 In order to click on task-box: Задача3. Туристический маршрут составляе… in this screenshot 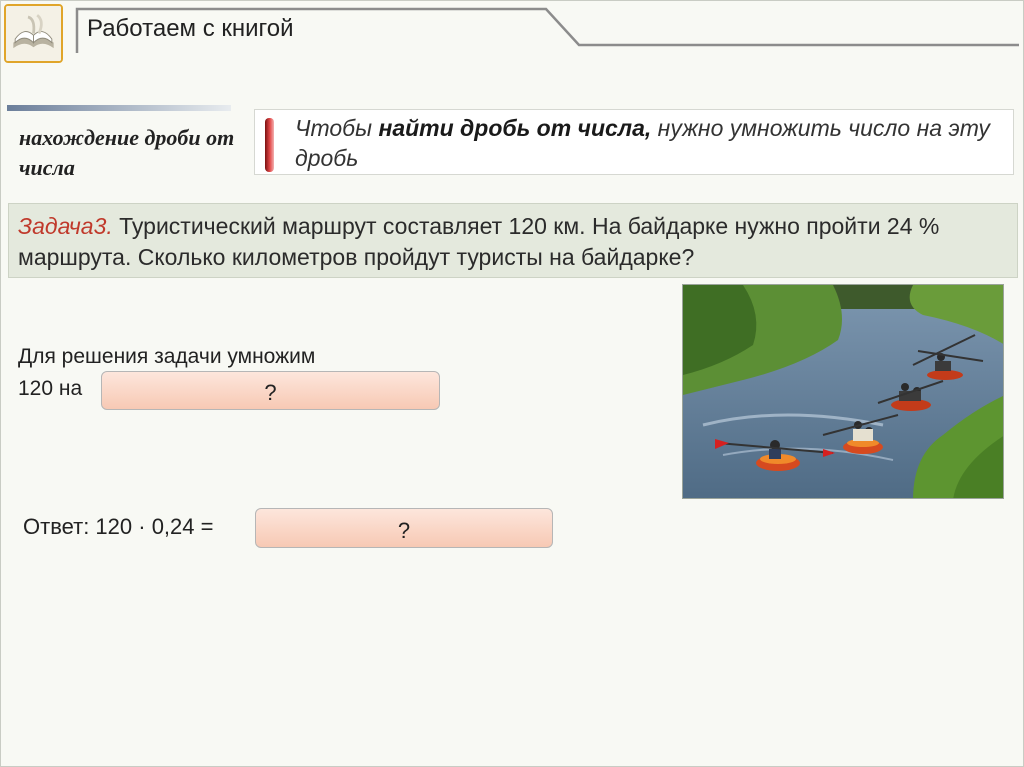, I will do `click(513, 240)`.